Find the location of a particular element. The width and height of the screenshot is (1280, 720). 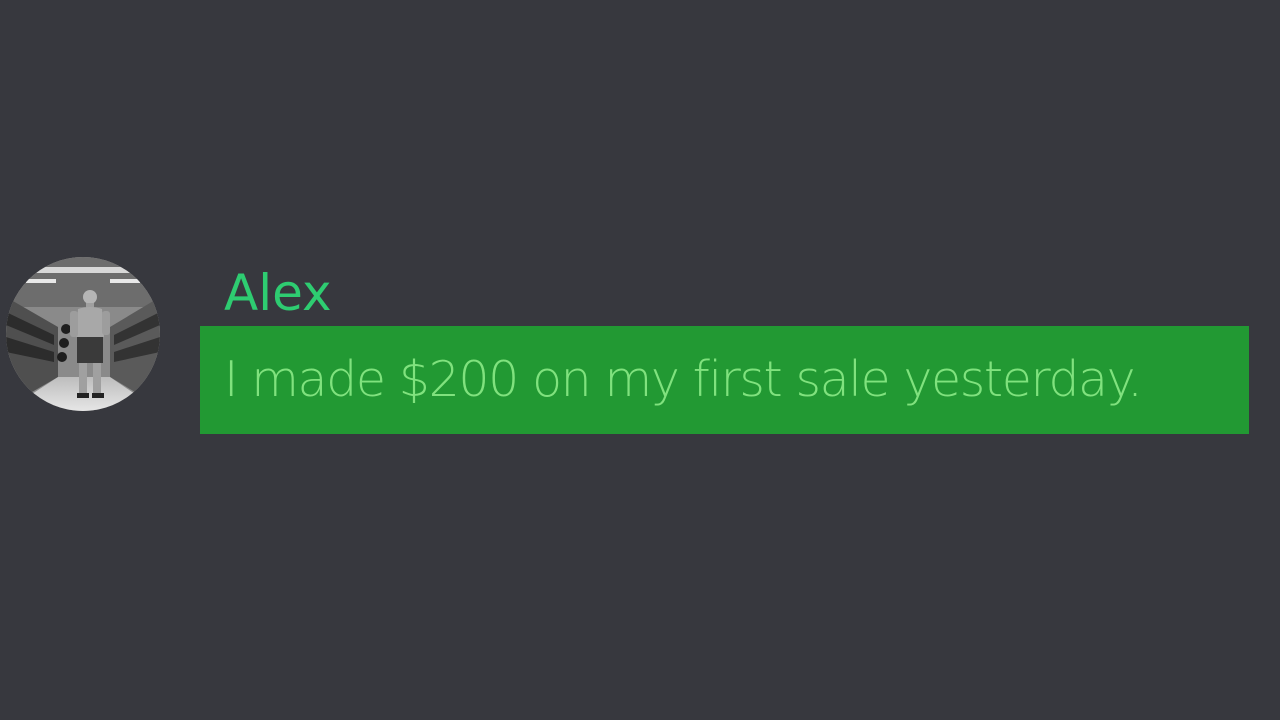

message-highlight: I made $200 on my first sale yesterday. is located at coordinates (724, 380).